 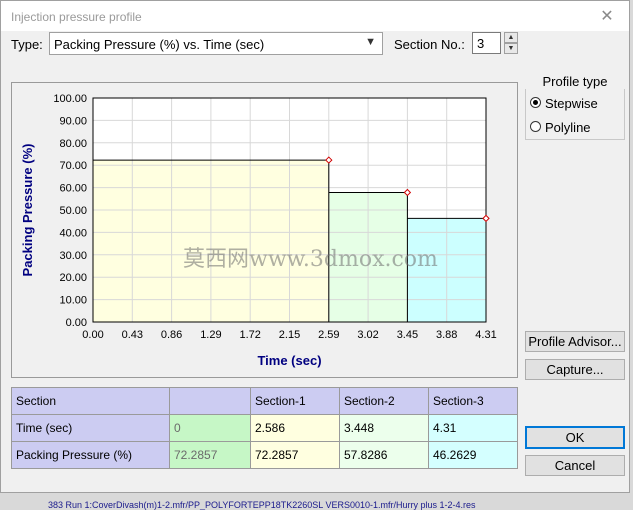 I want to click on x-tick-label: 4.31, so click(x=485, y=335).